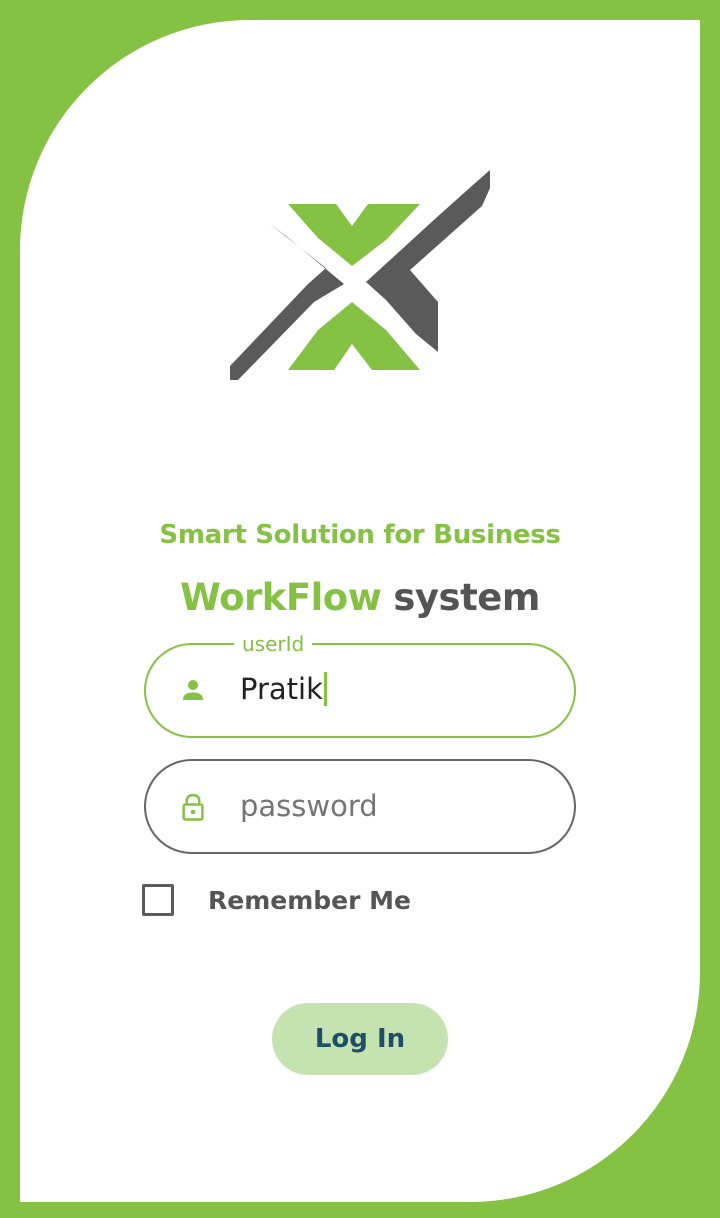  What do you see at coordinates (360, 275) in the screenshot?
I see `x-logo-icon` at bounding box center [360, 275].